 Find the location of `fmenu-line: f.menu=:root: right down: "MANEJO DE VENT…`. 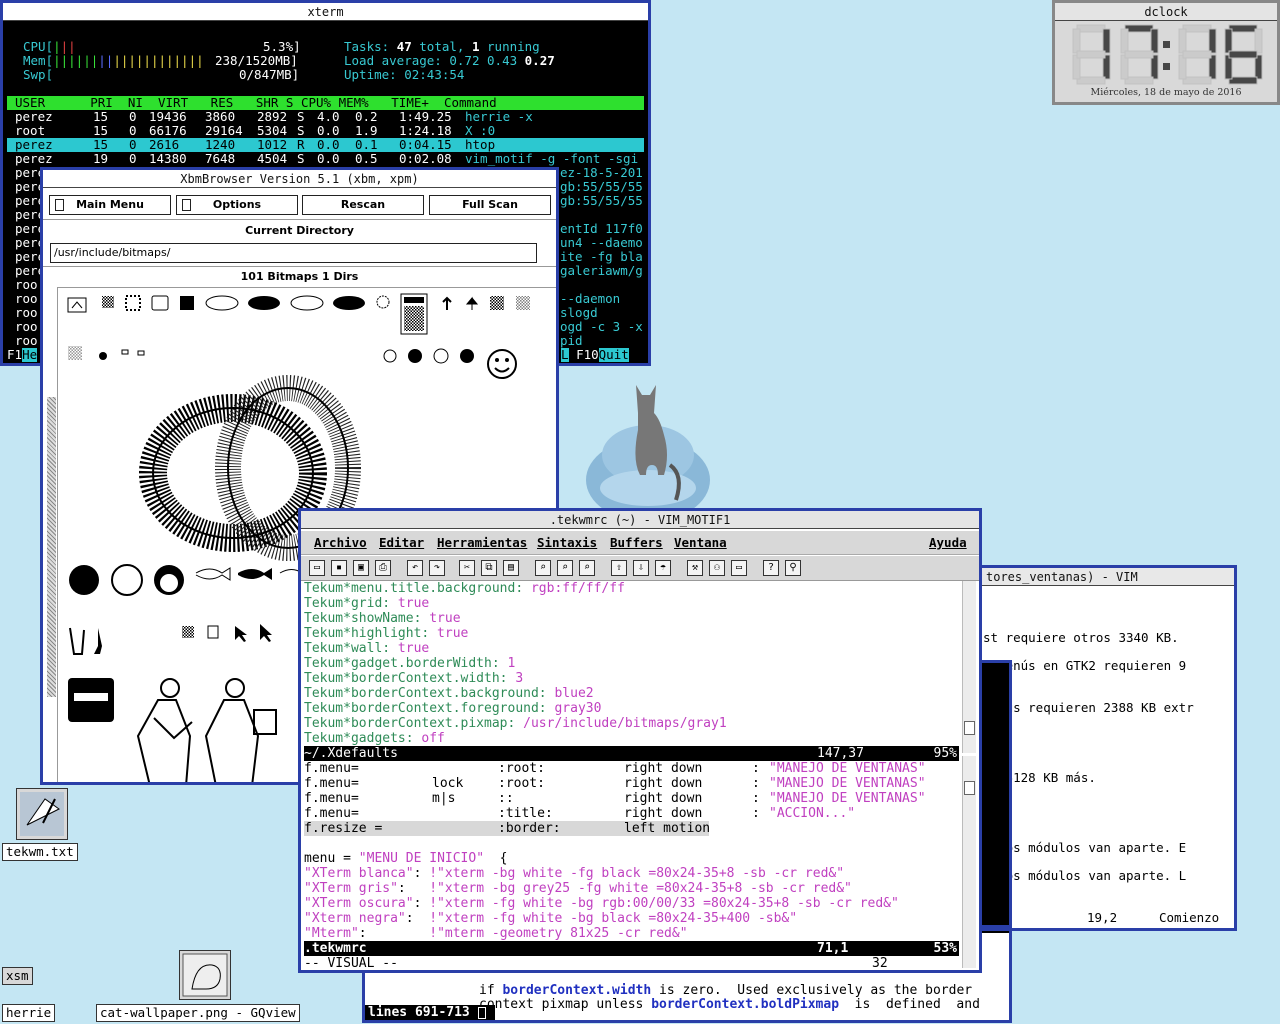

fmenu-line: f.menu=:root: right down: "MANEJO DE VENT… is located at coordinates (631, 768).